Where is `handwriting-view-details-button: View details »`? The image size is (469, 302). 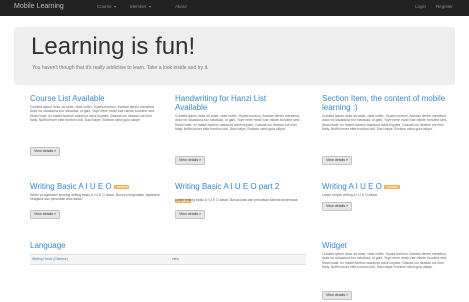 handwriting-view-details-button: View details » is located at coordinates (190, 160).